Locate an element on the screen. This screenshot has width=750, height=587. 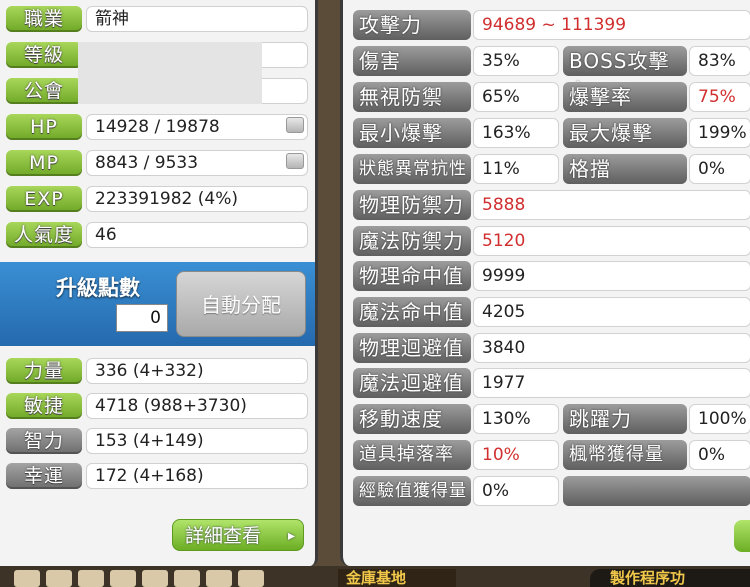
dex-value: 4718 (988+3730) is located at coordinates (197, 406).